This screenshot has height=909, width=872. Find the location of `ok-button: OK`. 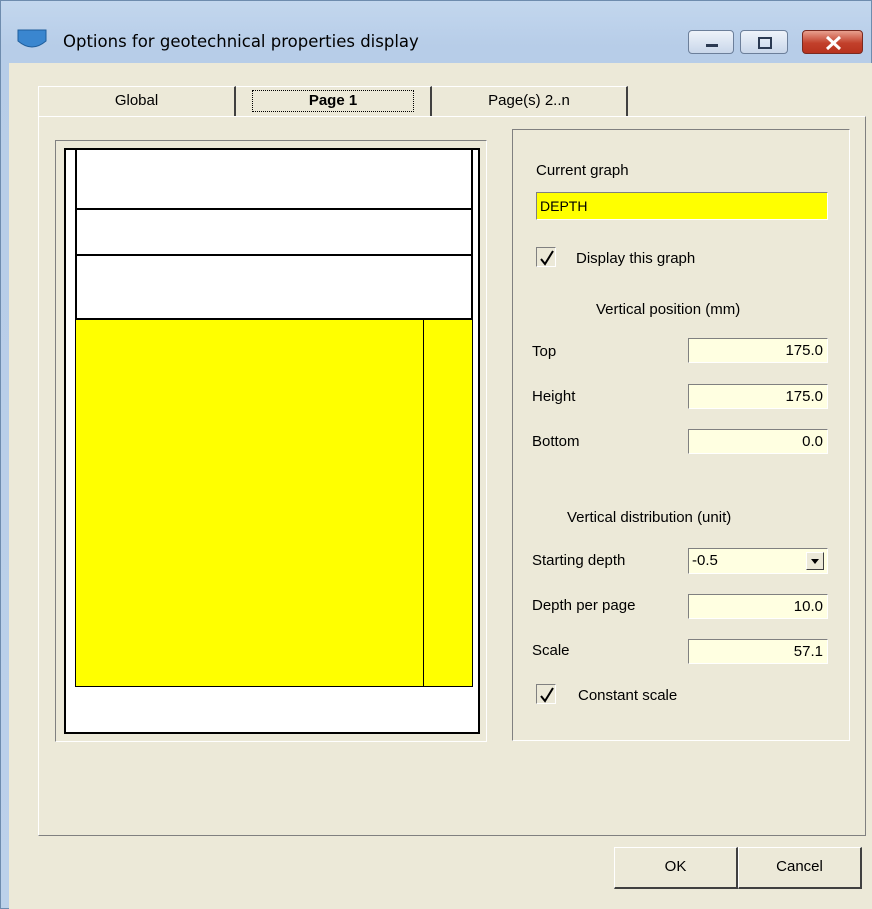

ok-button: OK is located at coordinates (676, 868).